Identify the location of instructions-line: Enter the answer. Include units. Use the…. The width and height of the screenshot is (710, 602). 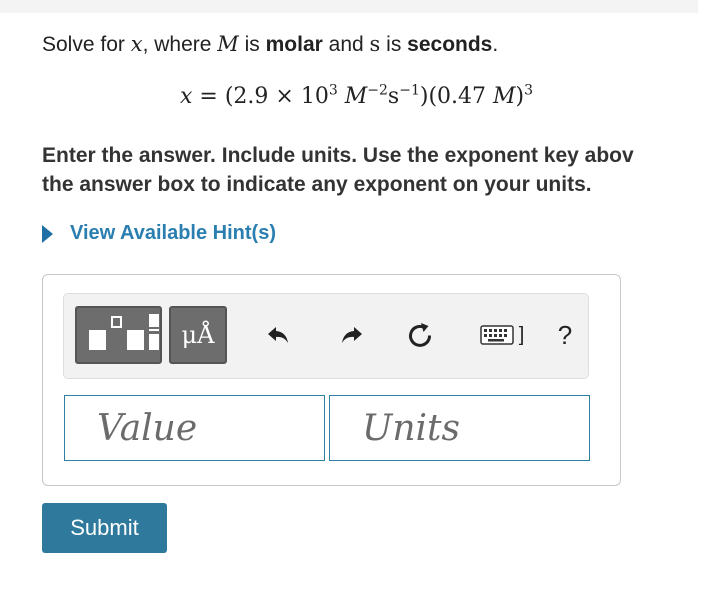
(338, 155).